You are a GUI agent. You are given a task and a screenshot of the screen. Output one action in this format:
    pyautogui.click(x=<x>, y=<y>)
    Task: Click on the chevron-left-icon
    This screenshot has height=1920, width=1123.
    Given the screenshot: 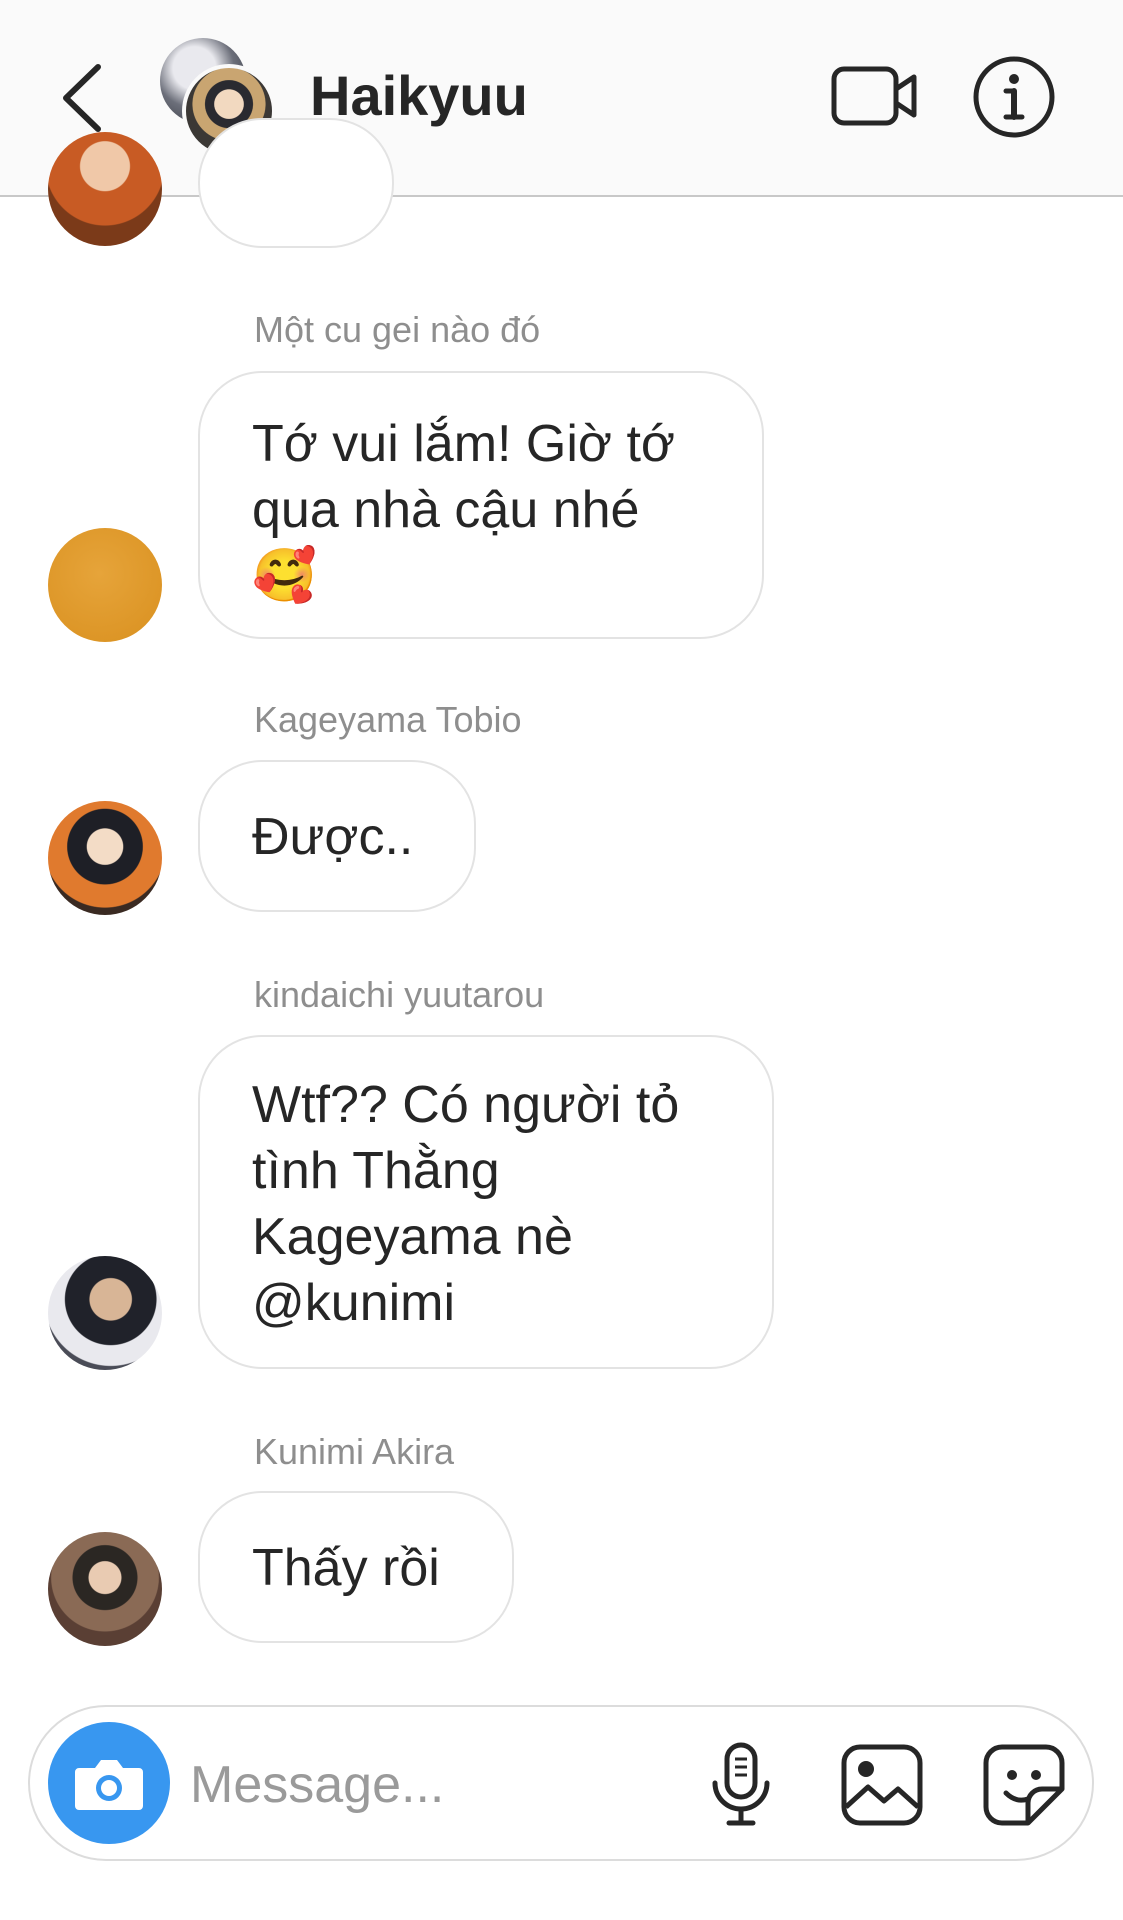 What is the action you would take?
    pyautogui.click(x=82, y=98)
    